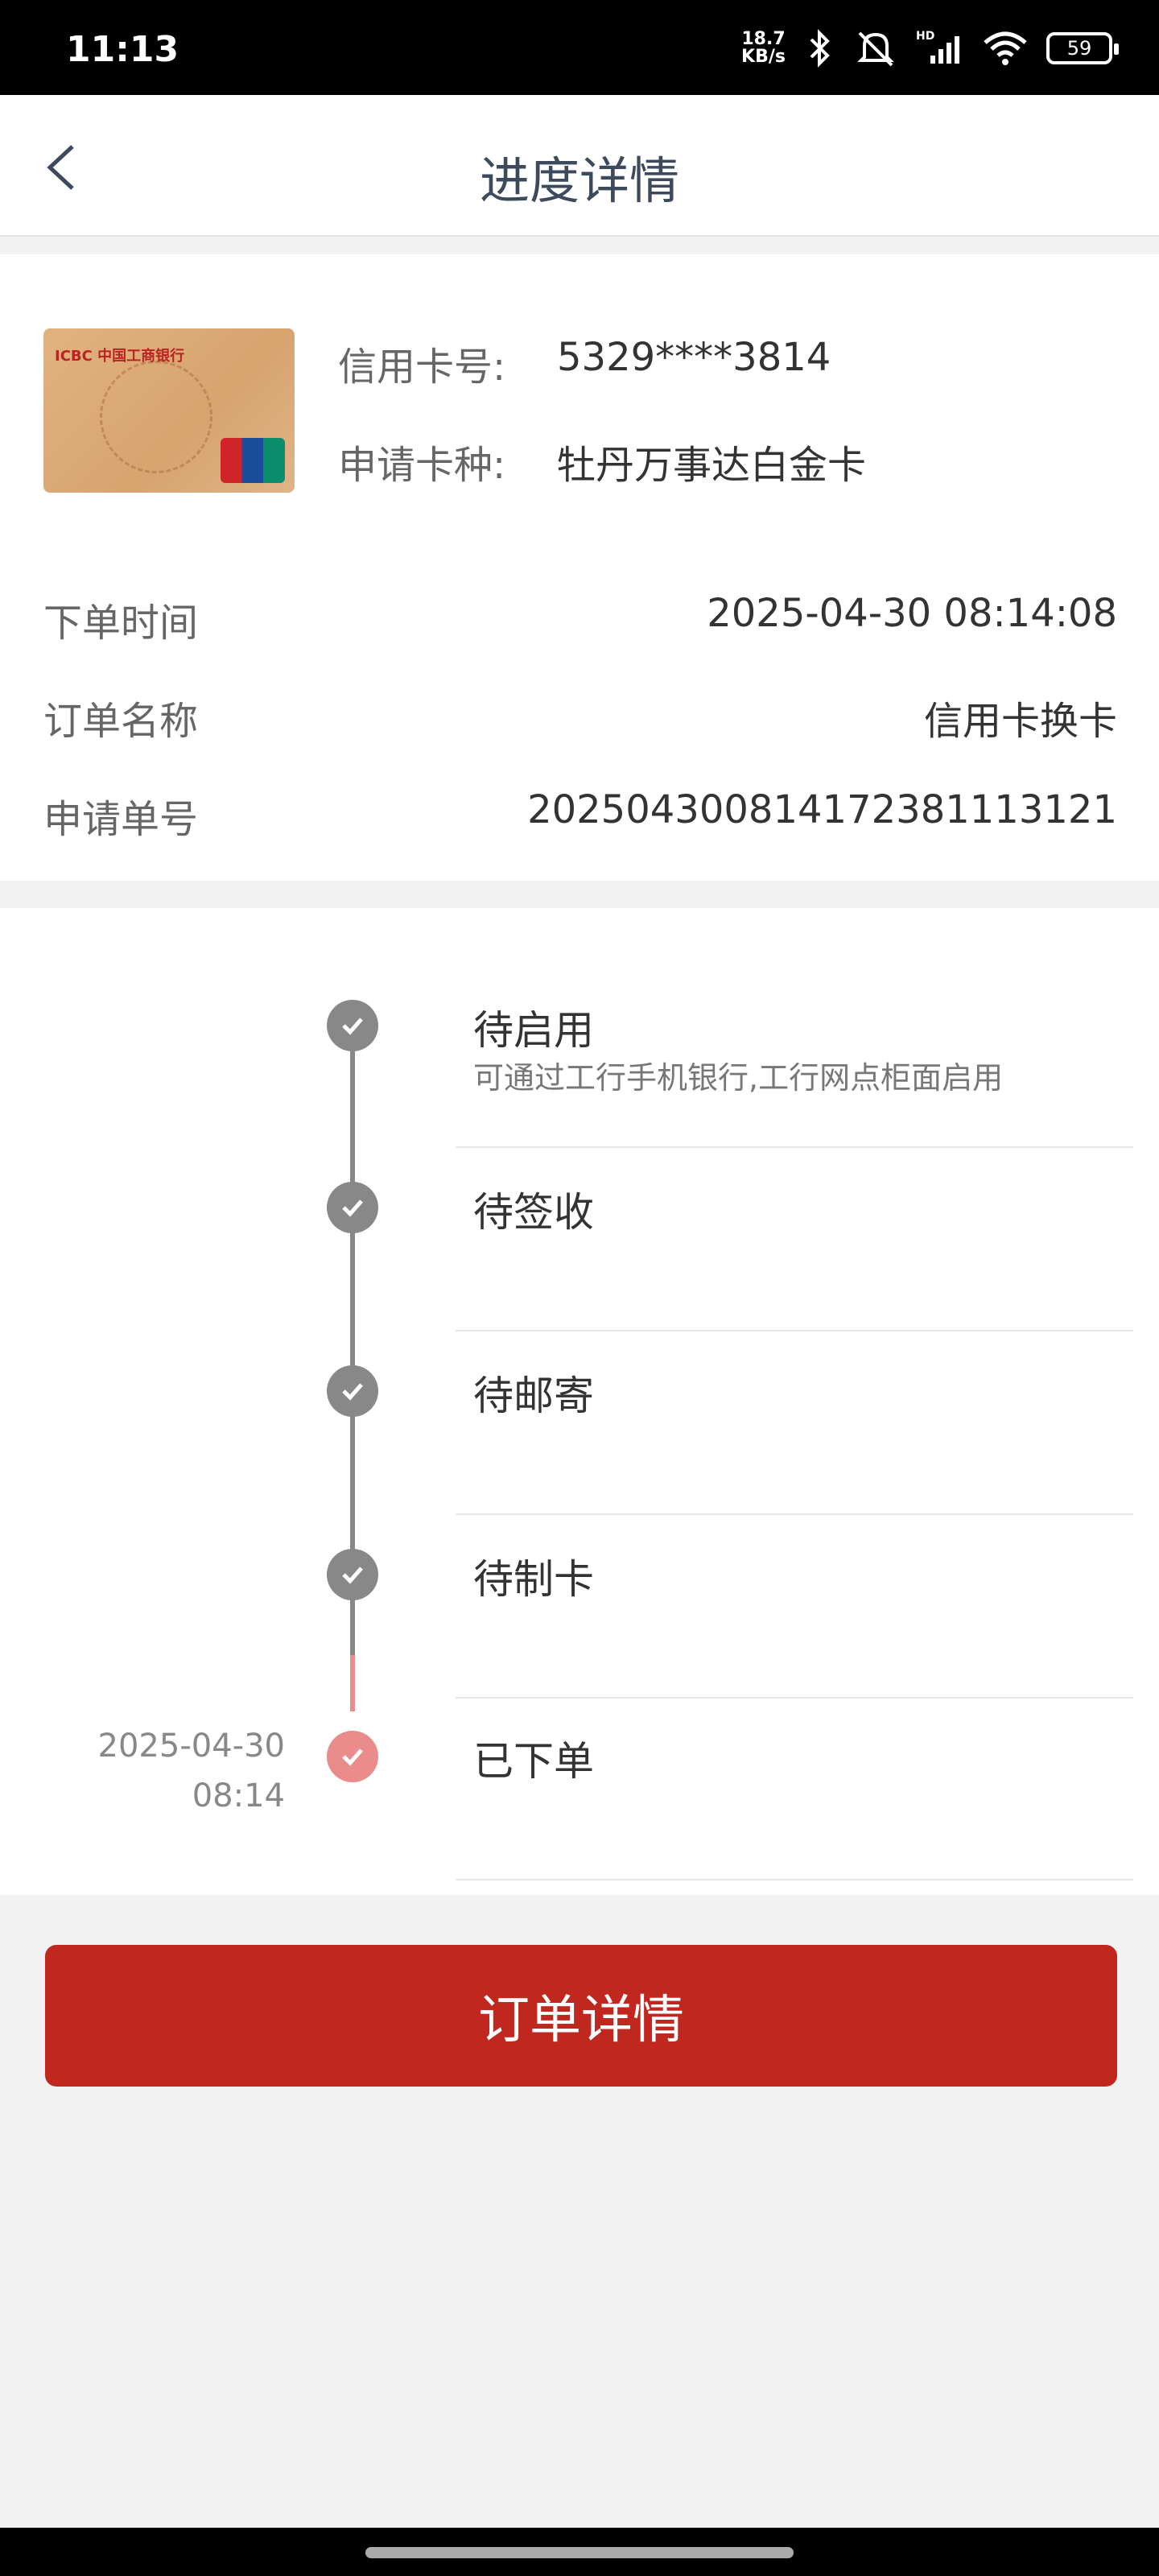 This screenshot has height=2576, width=1159. What do you see at coordinates (581, 2016) in the screenshot?
I see `order-detail-button: 订单详情` at bounding box center [581, 2016].